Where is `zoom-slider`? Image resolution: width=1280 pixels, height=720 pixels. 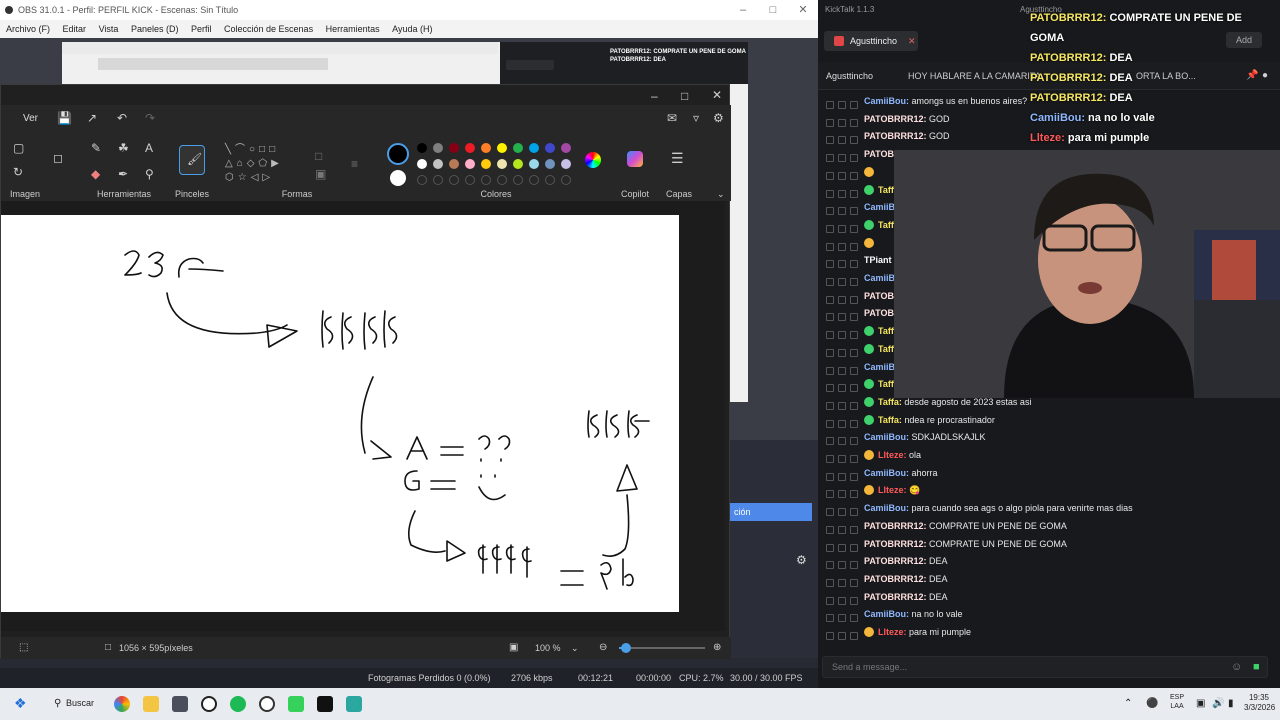 zoom-slider is located at coordinates (662, 648).